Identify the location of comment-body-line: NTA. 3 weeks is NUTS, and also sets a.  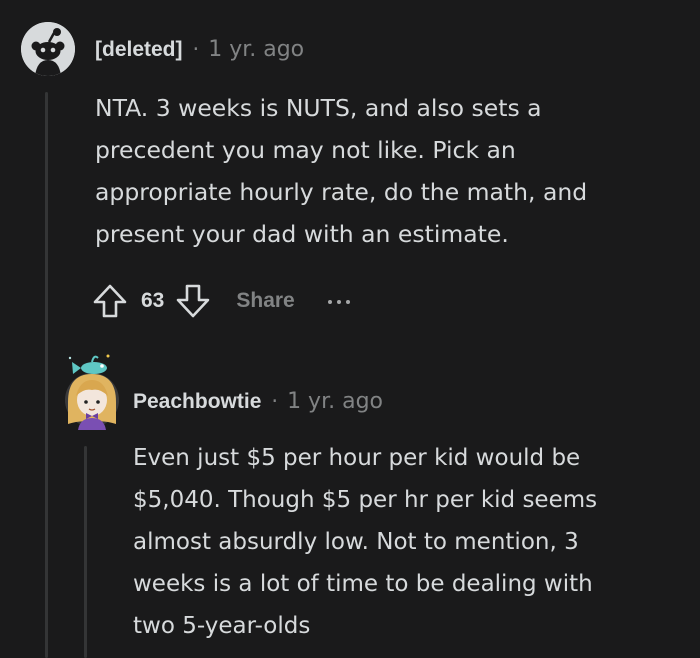
(318, 108).